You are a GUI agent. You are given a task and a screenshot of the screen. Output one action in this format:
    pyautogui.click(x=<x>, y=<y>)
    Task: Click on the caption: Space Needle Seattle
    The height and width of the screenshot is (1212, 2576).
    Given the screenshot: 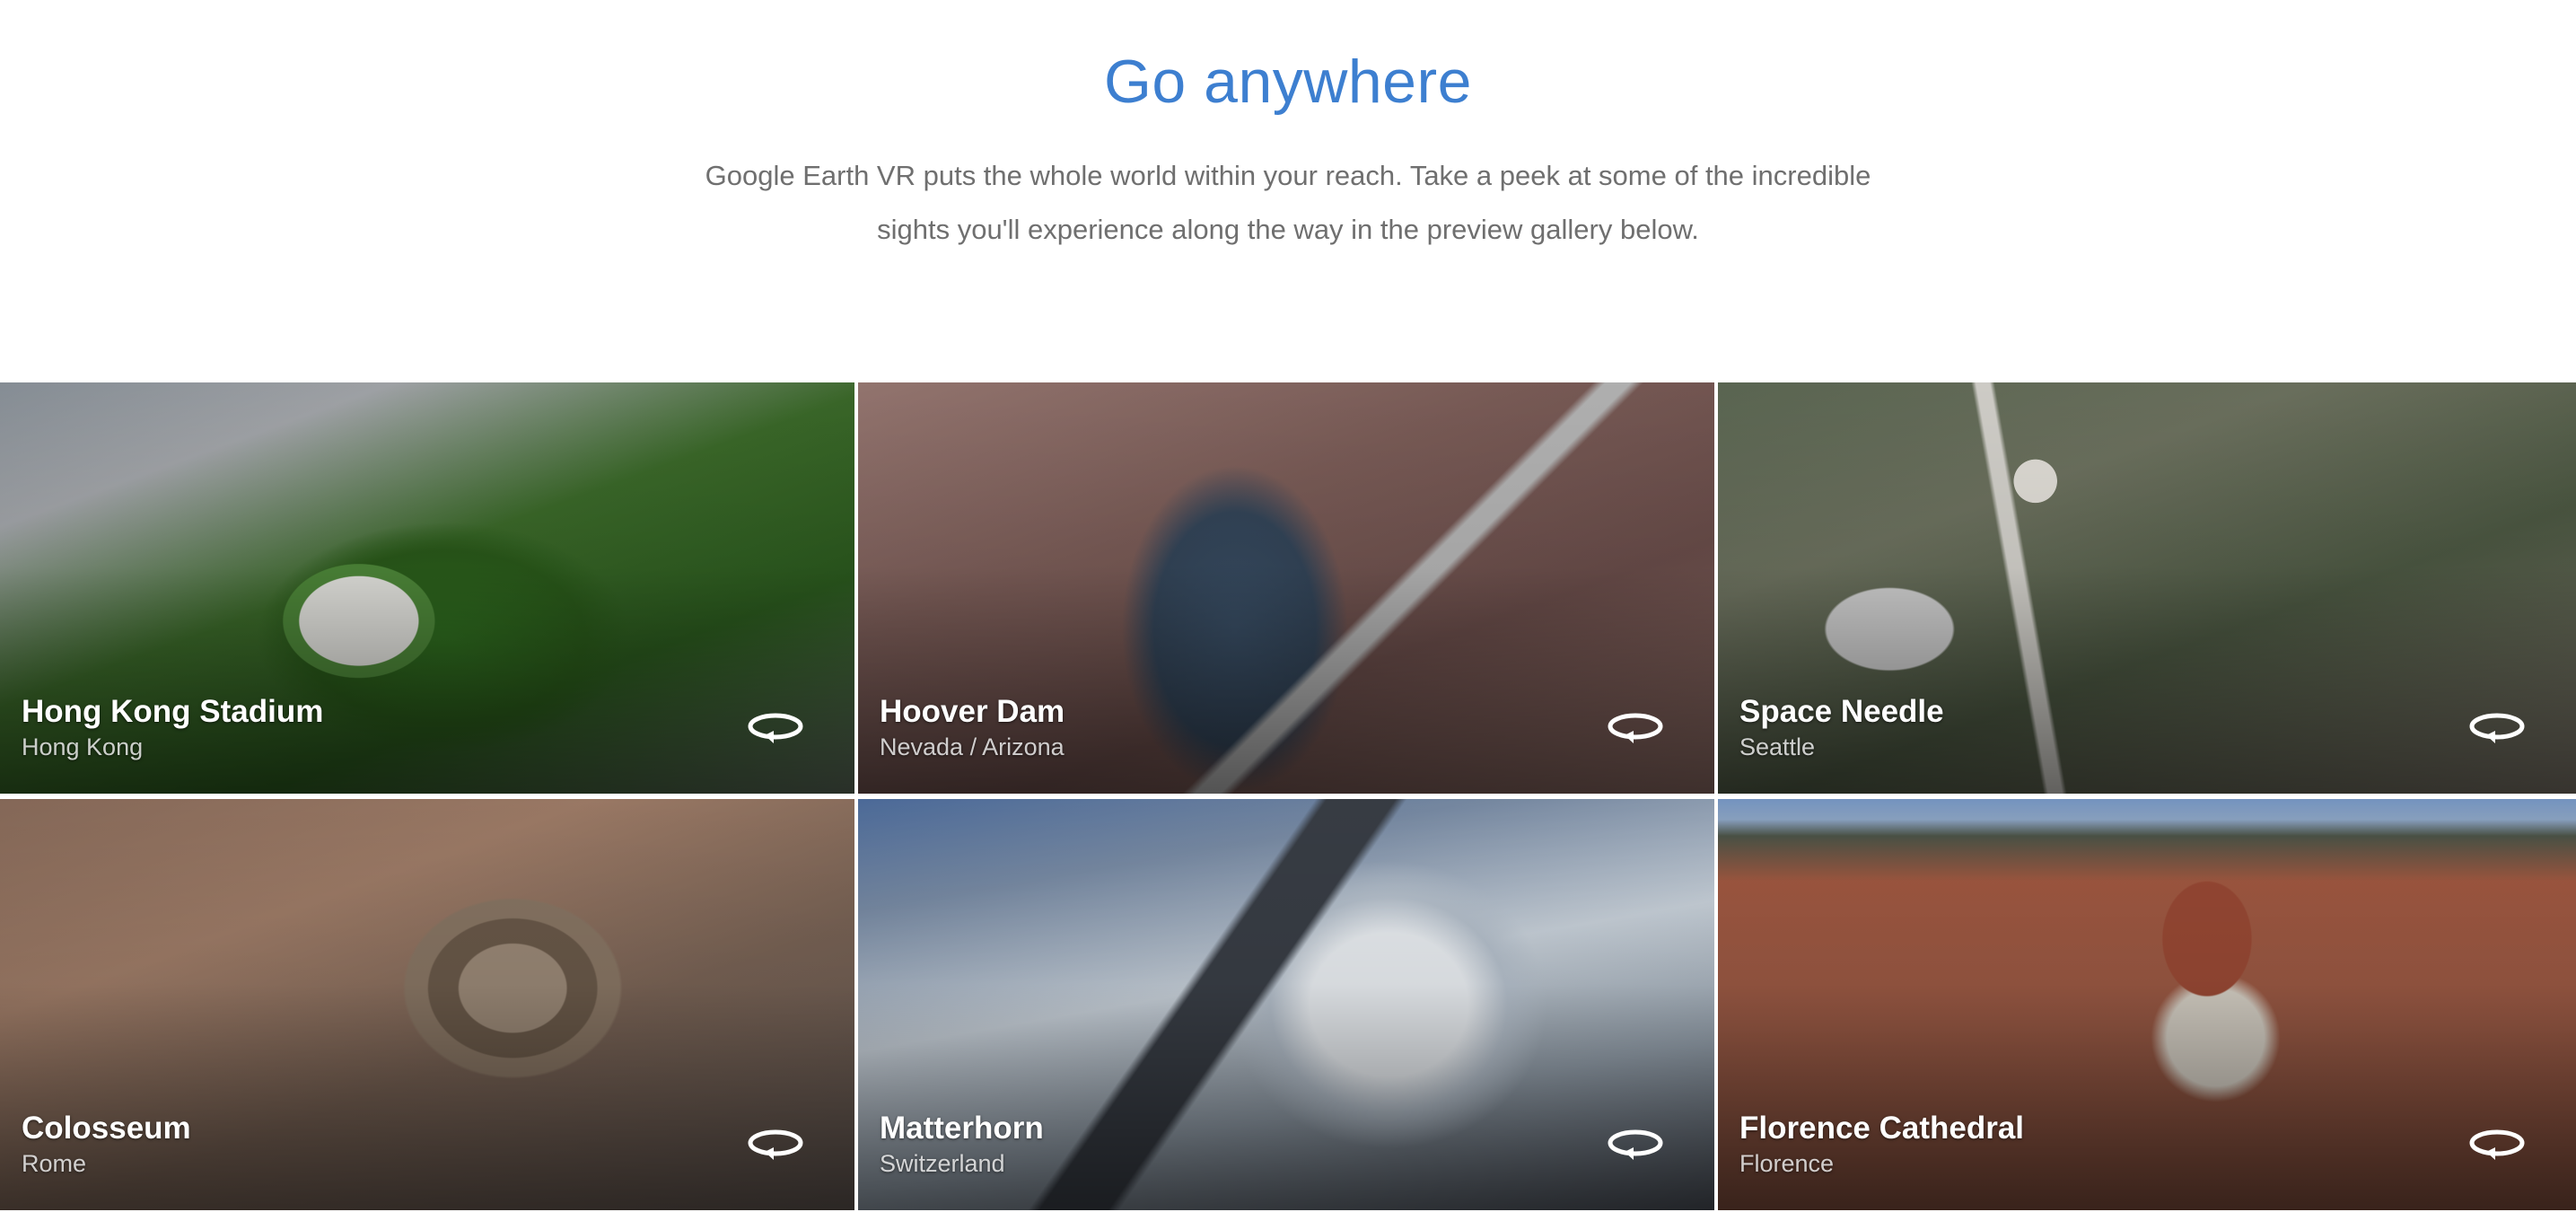 What is the action you would take?
    pyautogui.click(x=1841, y=728)
    